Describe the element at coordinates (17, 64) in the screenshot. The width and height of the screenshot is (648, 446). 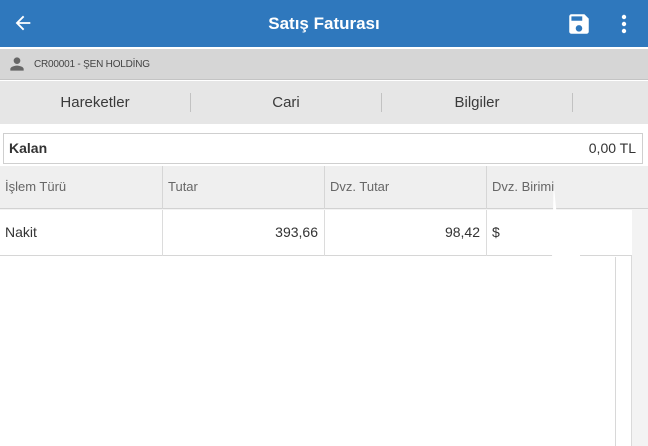
I see `person-icon` at that location.